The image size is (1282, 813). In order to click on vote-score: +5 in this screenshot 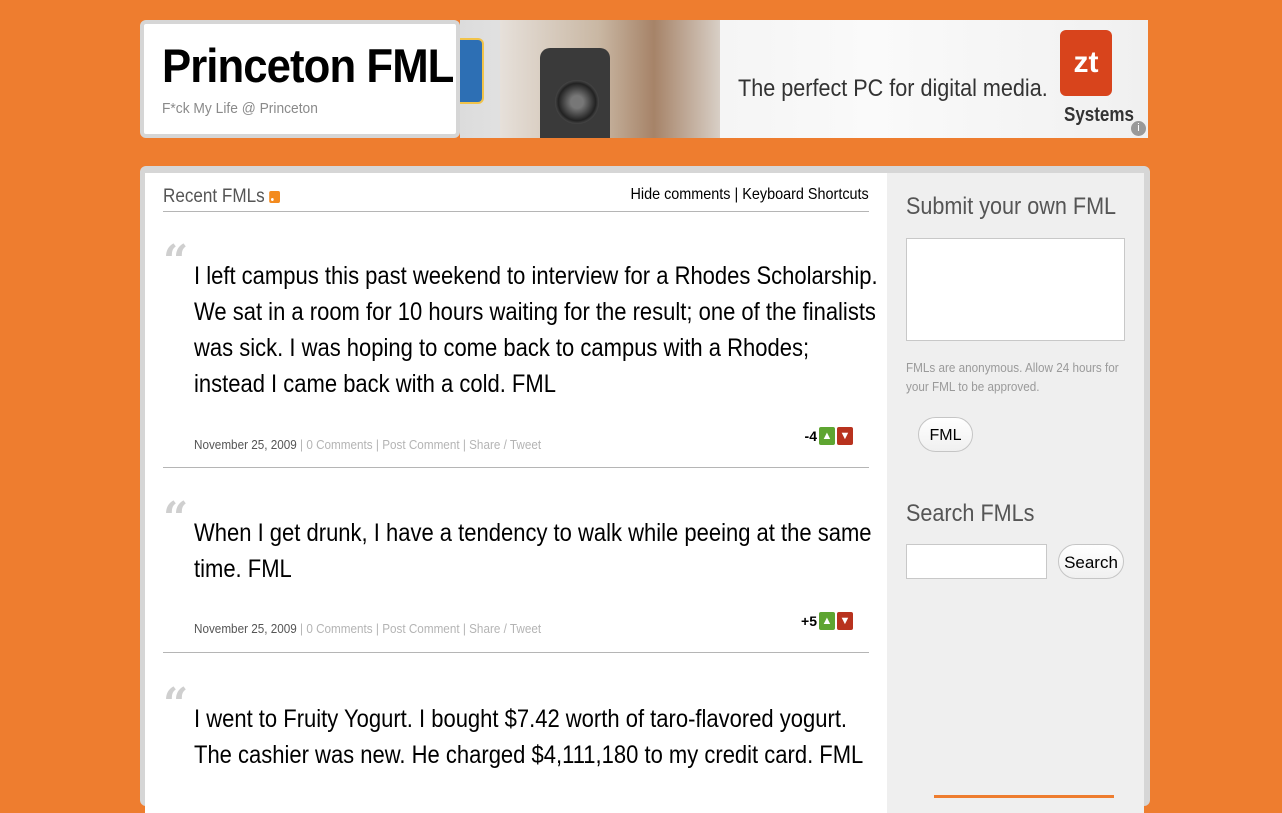, I will do `click(809, 621)`.